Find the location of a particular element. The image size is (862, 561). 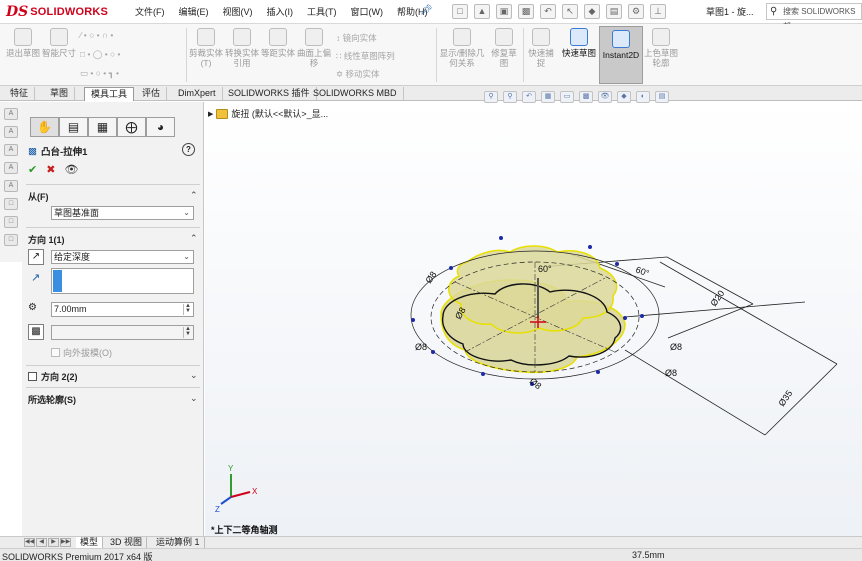

shaded-sketch-button: 上色草图轮廓 is located at coordinates (661, 48).